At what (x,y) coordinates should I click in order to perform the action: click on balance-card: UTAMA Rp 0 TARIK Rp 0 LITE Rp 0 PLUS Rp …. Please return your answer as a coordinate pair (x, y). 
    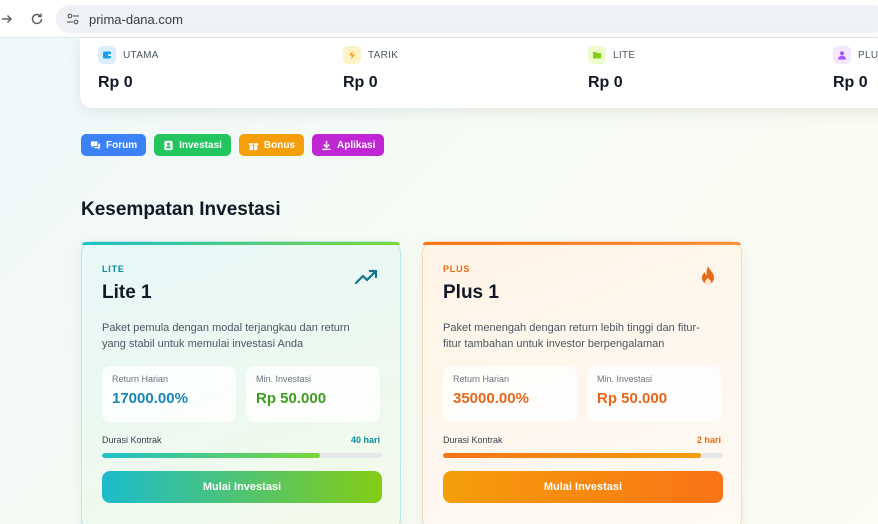
    Looking at the image, I should click on (479, 73).